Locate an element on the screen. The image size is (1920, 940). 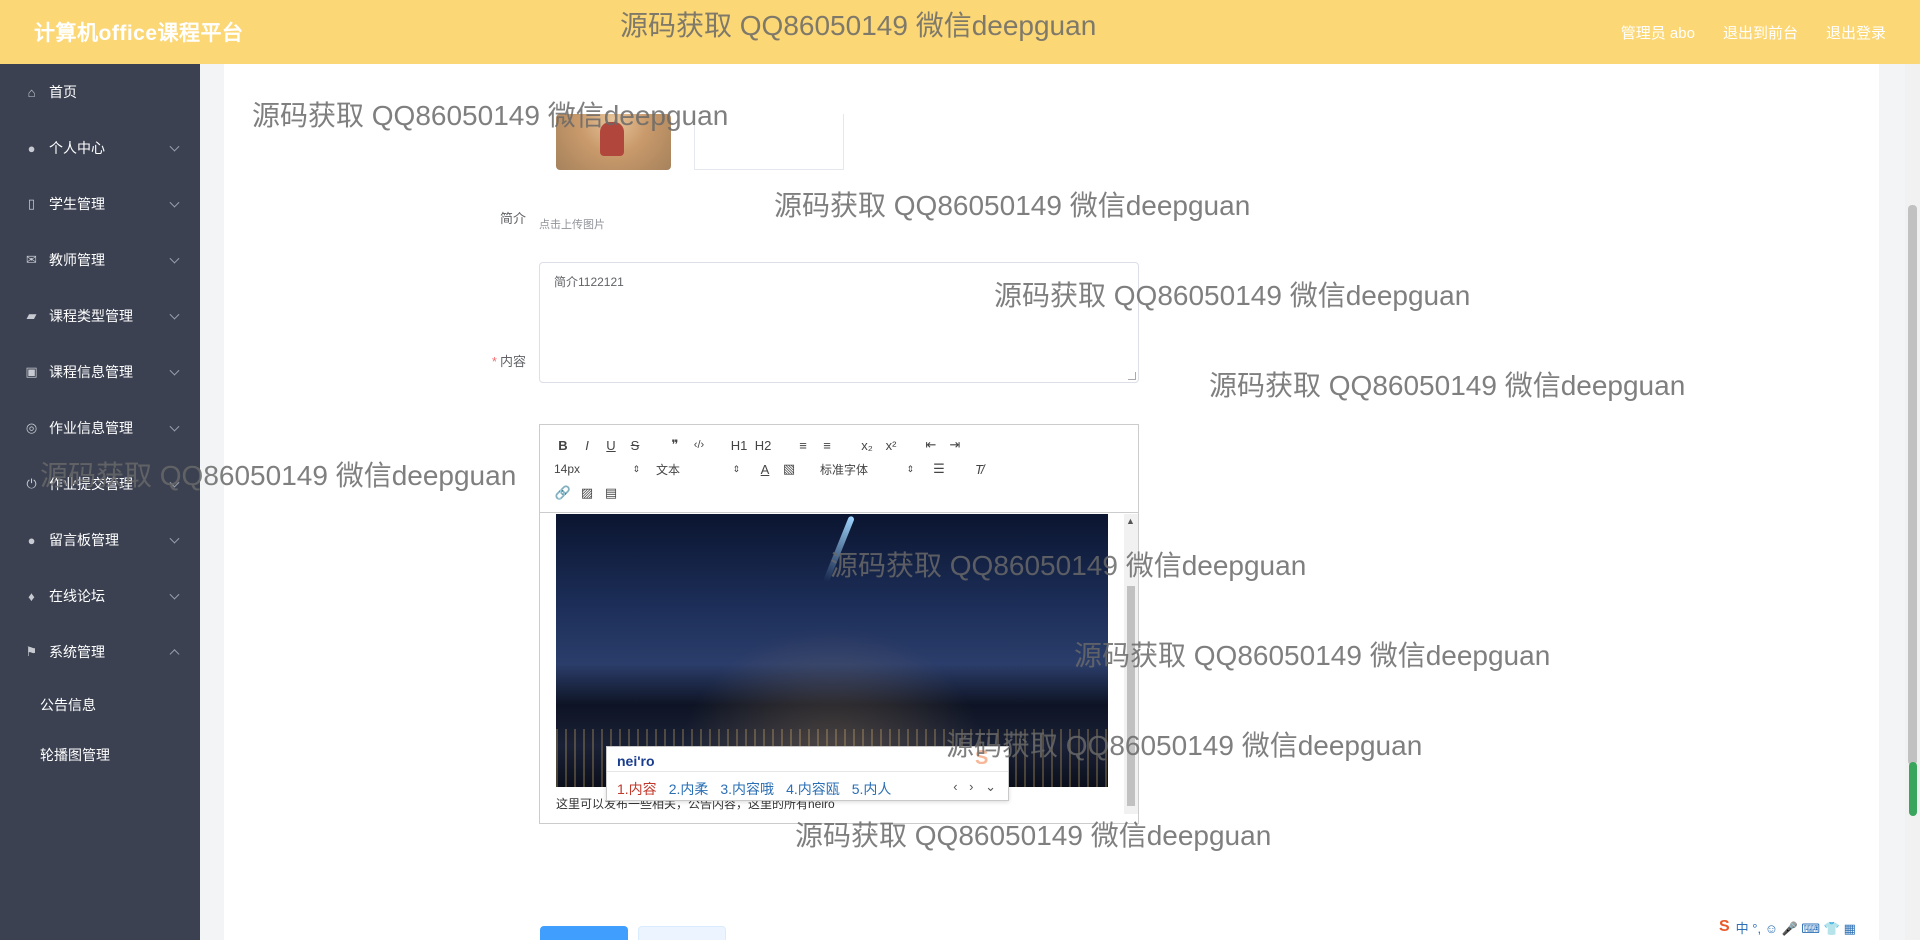
block-type-value: 文本 is located at coordinates (668, 469).